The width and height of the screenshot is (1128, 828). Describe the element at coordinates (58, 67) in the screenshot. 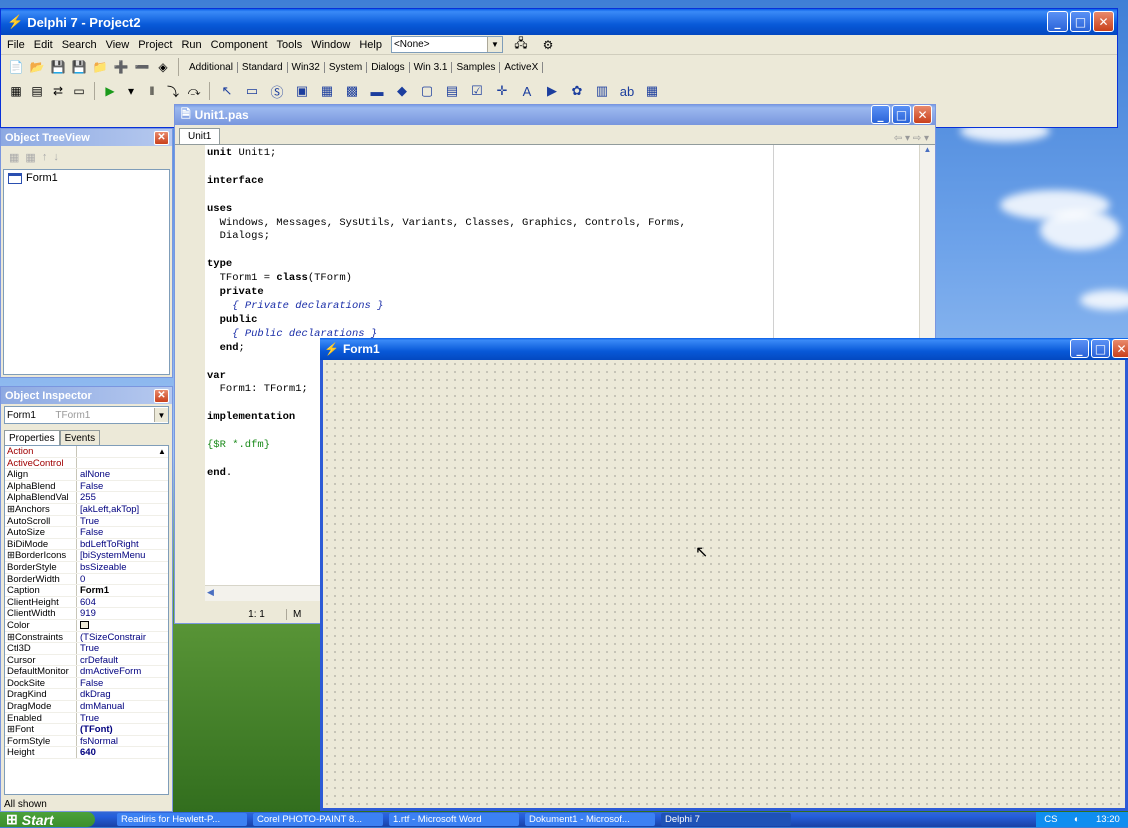

I see `save-icon: 💾` at that location.